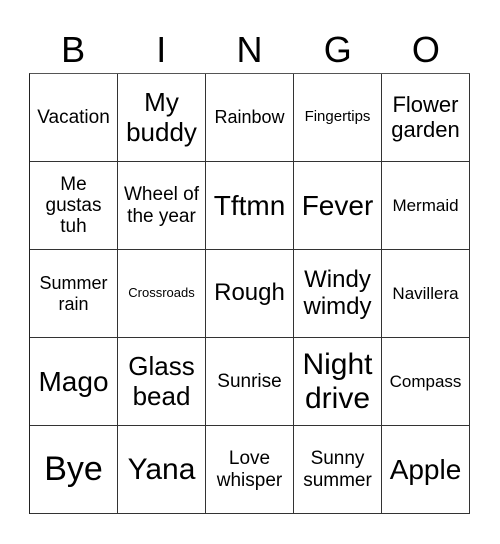 This screenshot has width=500, height=544. What do you see at coordinates (162, 382) in the screenshot?
I see `bingo-cell: Glass bead` at bounding box center [162, 382].